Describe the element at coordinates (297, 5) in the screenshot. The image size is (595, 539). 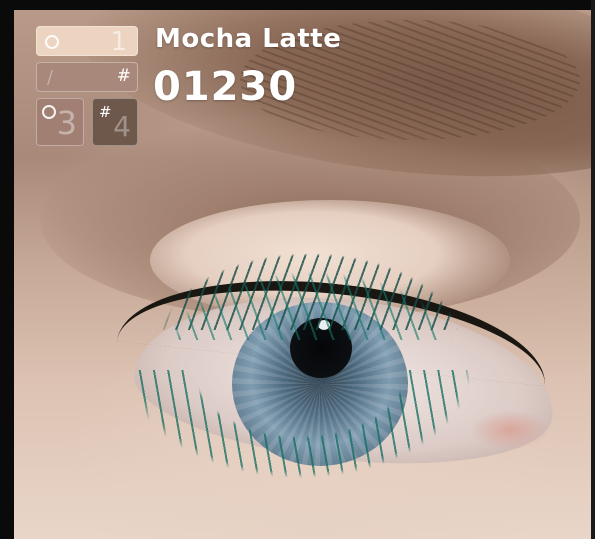
I see `frame-edge-top` at that location.